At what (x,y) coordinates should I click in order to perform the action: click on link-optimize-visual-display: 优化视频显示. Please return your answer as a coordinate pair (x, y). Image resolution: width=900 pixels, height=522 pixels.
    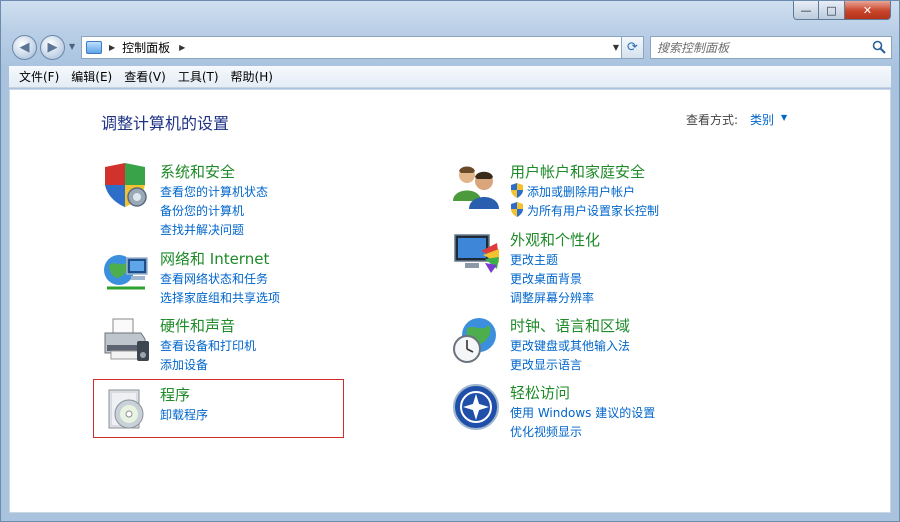
    Looking at the image, I should click on (546, 431).